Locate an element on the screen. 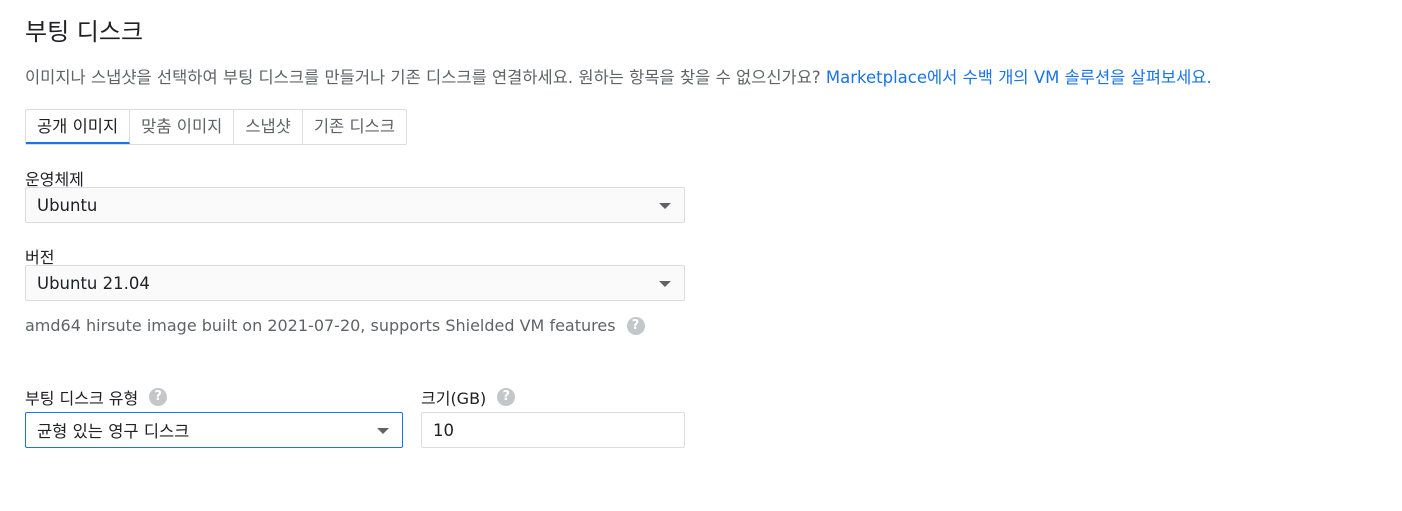 This screenshot has width=1402, height=511. size-input: 10 is located at coordinates (553, 430).